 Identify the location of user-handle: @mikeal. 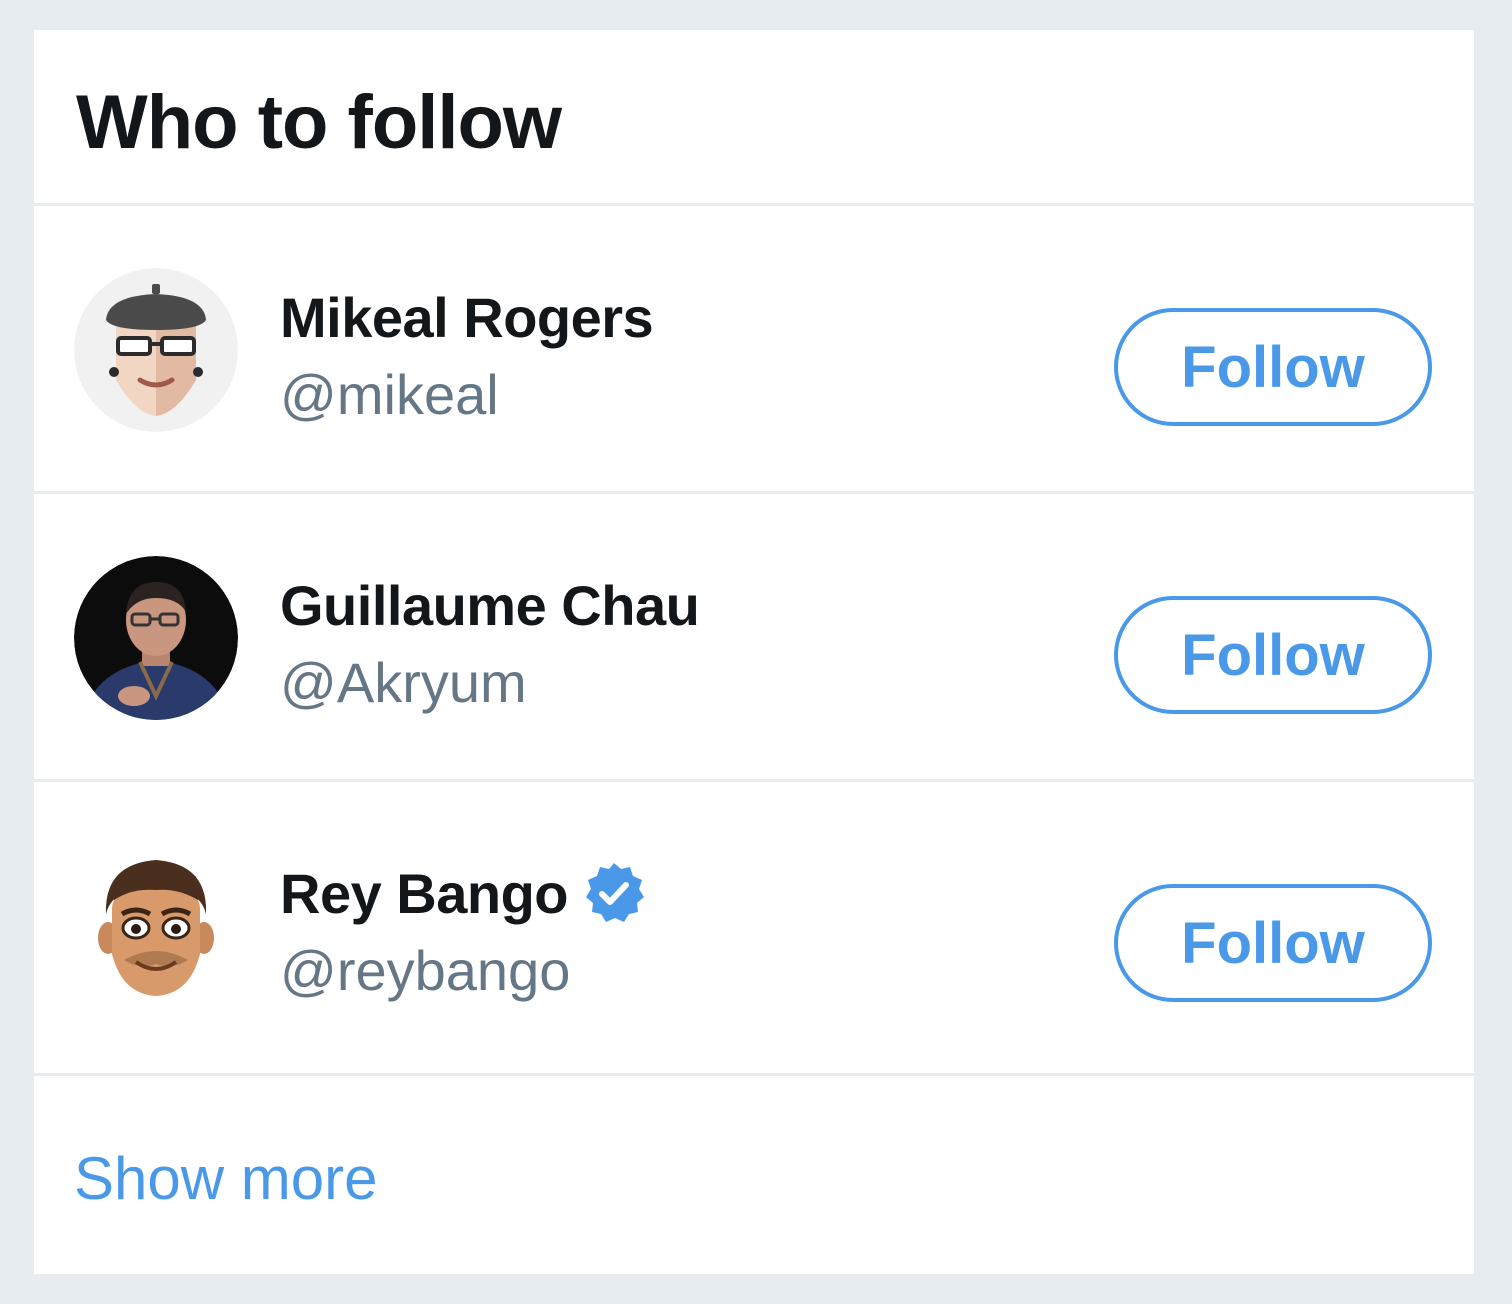
(389, 395).